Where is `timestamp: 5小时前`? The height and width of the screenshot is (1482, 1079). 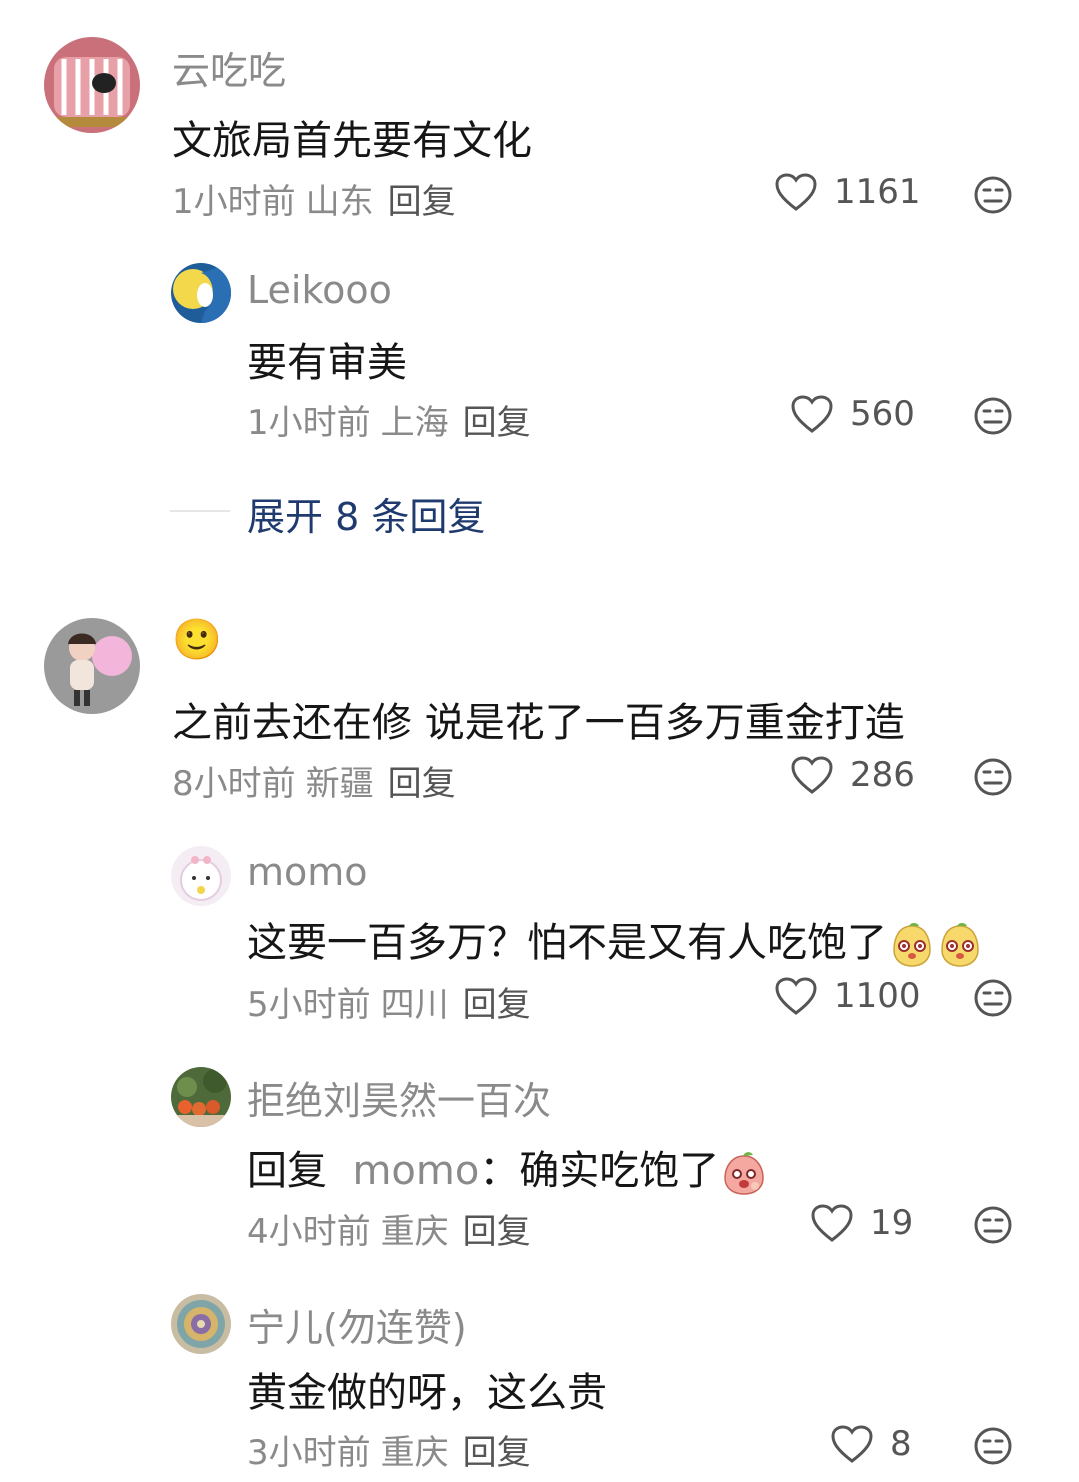
timestamp: 5小时前 is located at coordinates (309, 1005).